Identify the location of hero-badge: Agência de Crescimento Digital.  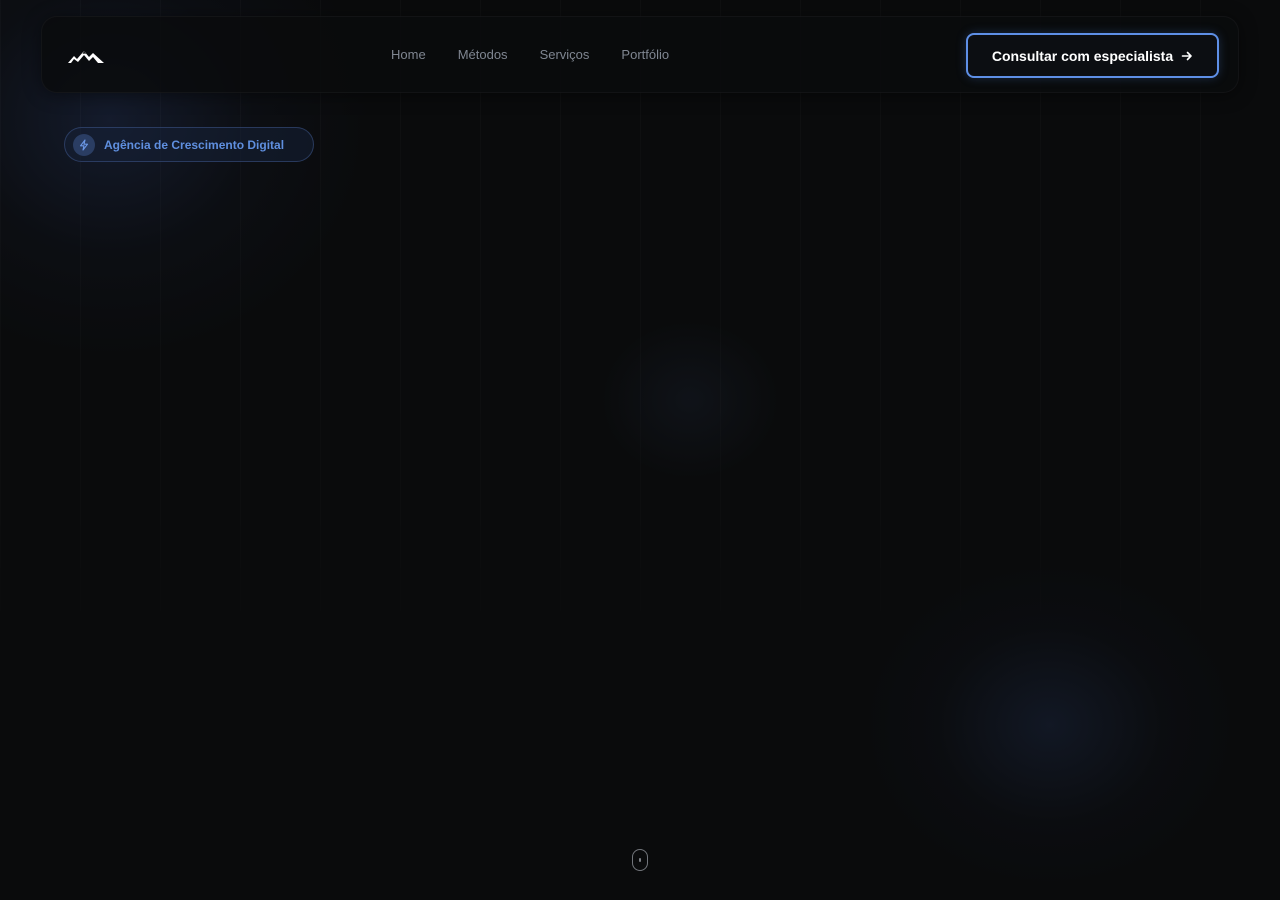
(189, 144).